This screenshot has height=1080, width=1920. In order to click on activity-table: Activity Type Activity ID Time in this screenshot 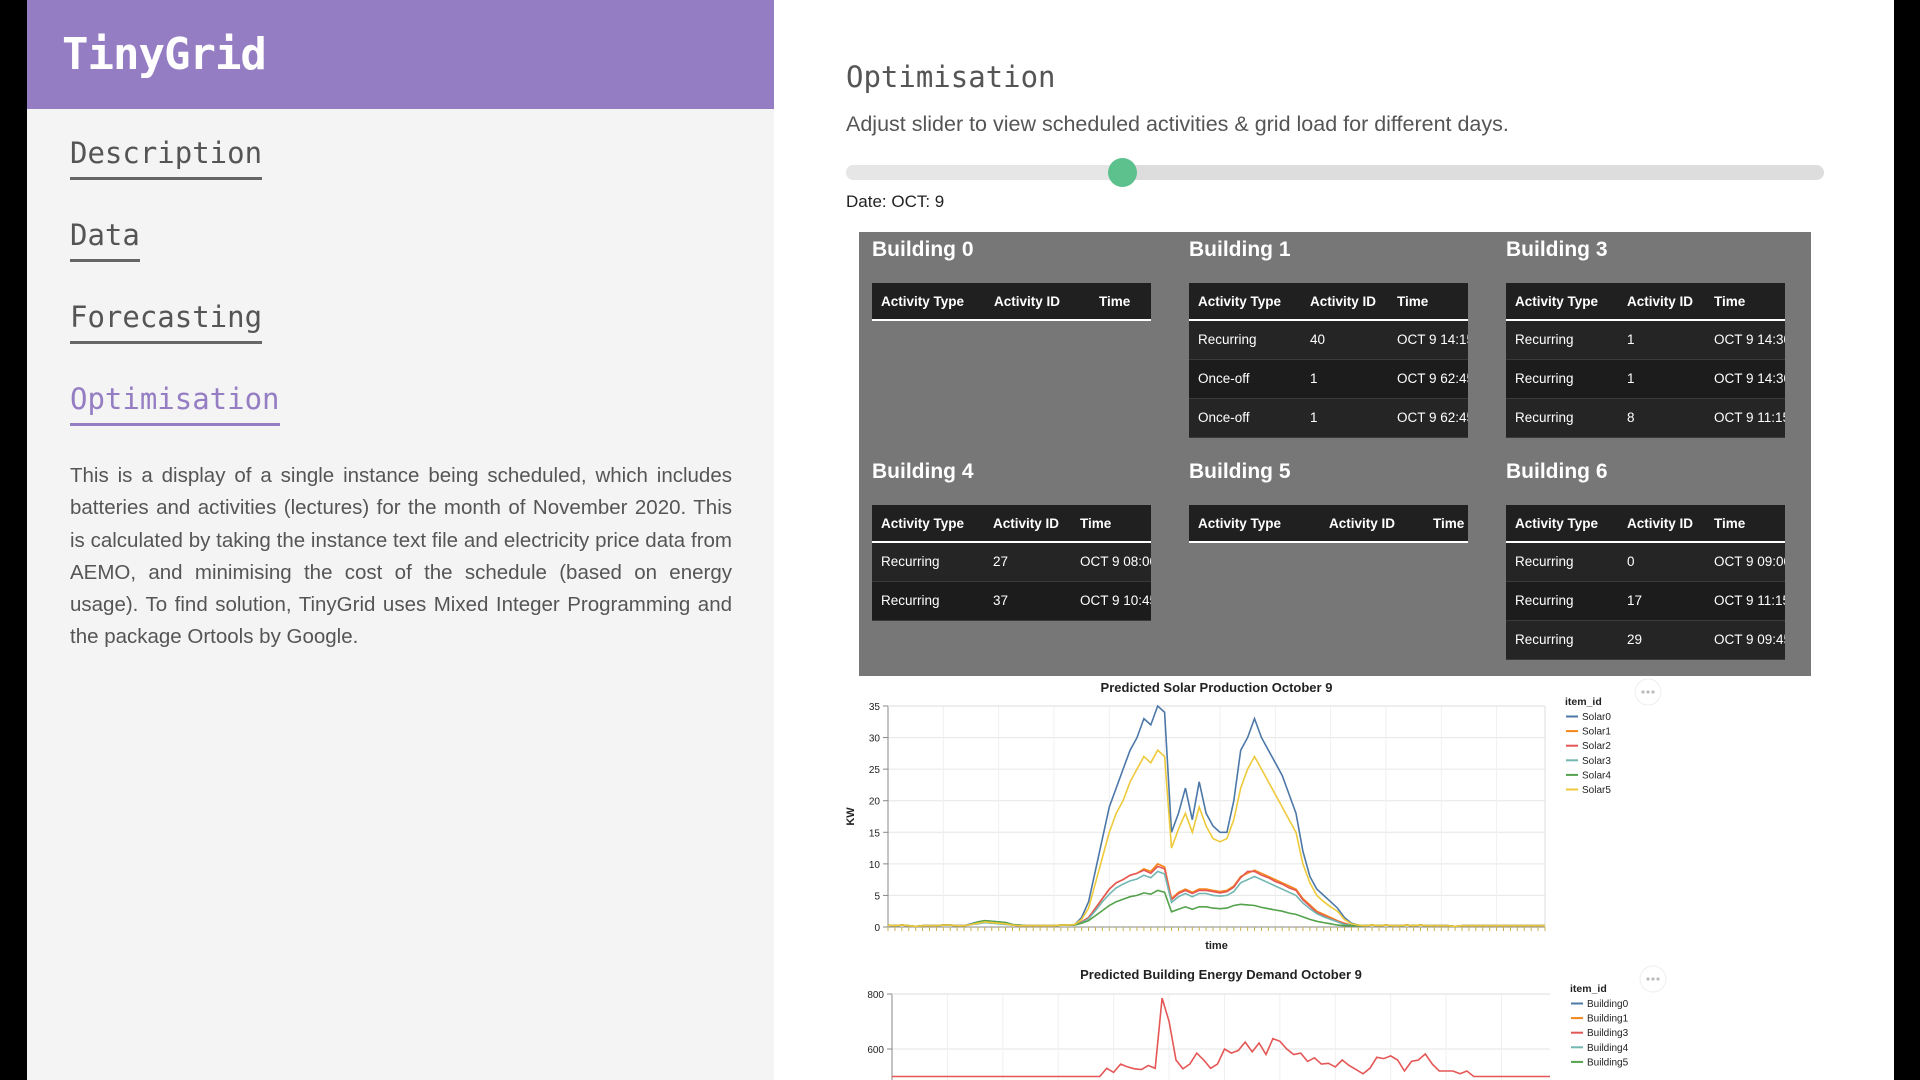, I will do `click(1328, 524)`.